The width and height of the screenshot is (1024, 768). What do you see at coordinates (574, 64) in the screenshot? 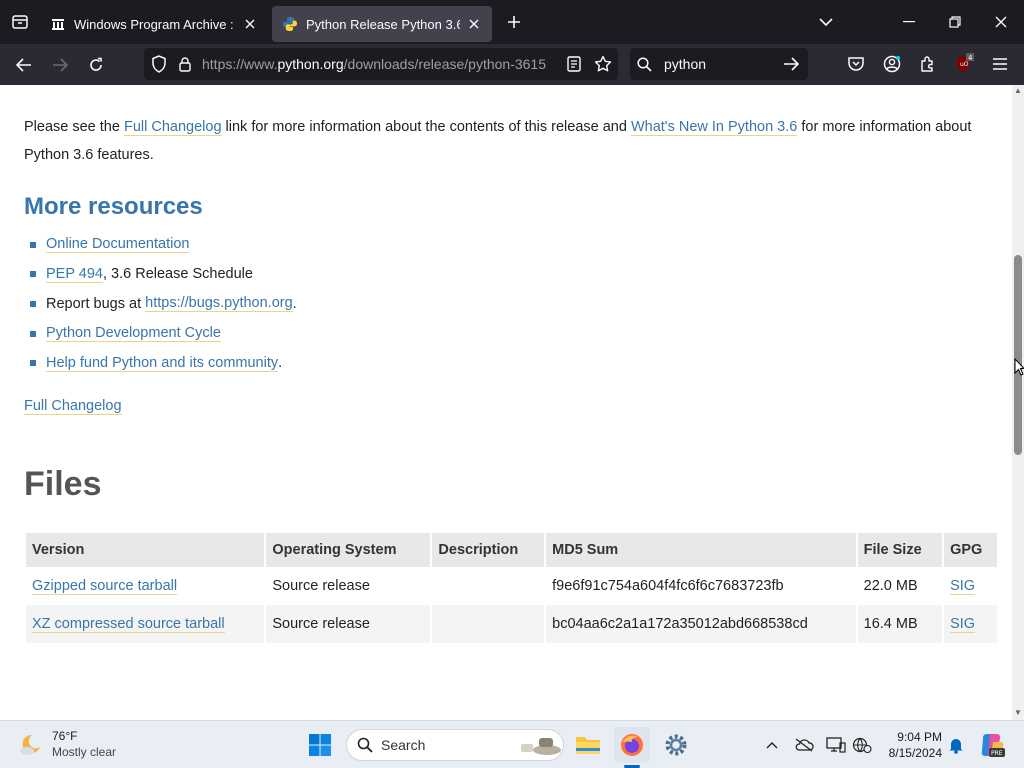
I see `reader-view-icon` at bounding box center [574, 64].